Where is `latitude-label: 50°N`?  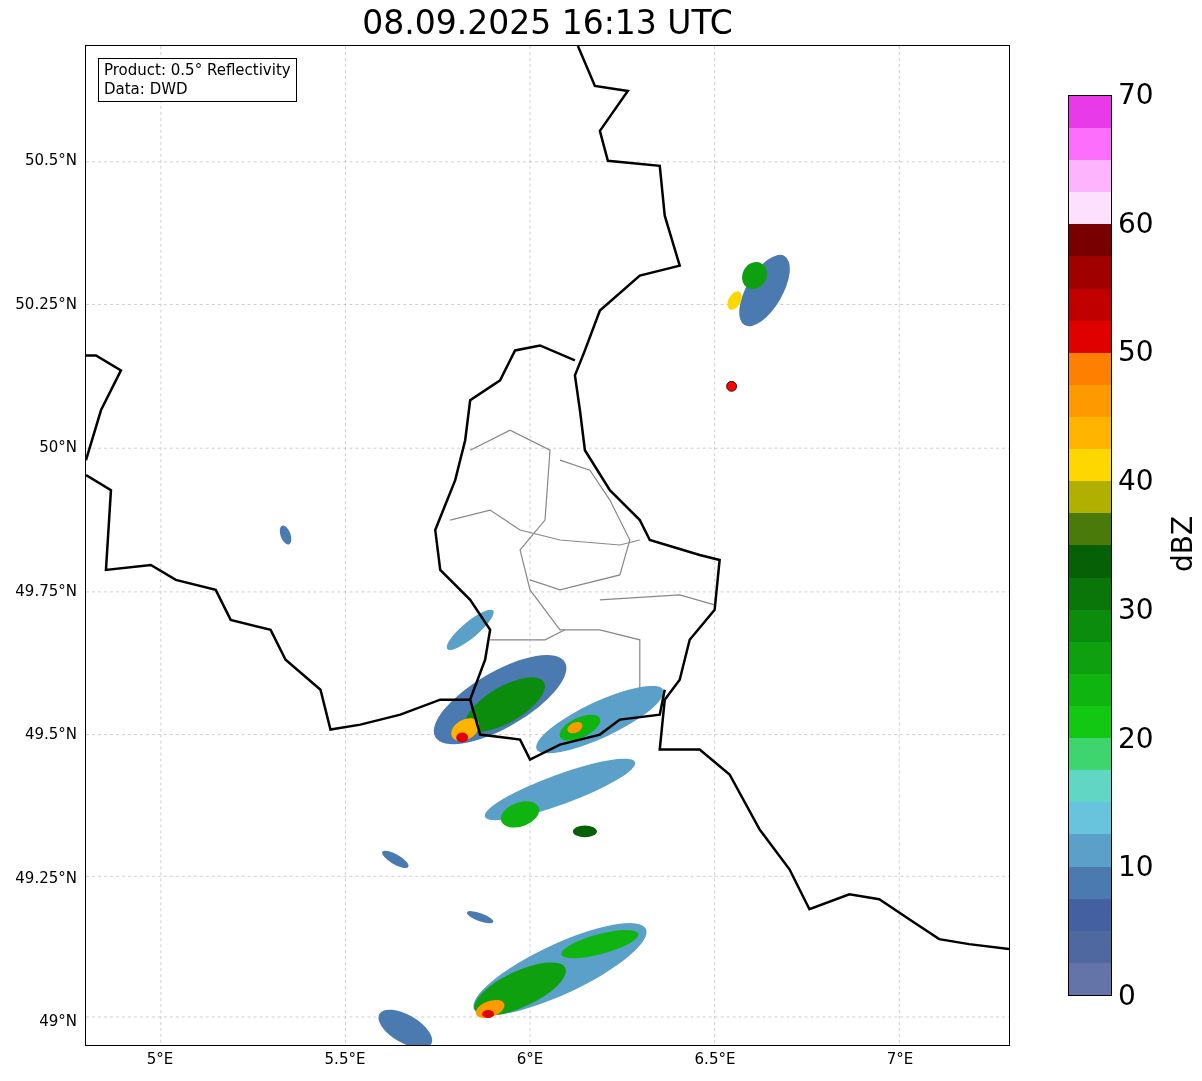 latitude-label: 50°N is located at coordinates (58, 447).